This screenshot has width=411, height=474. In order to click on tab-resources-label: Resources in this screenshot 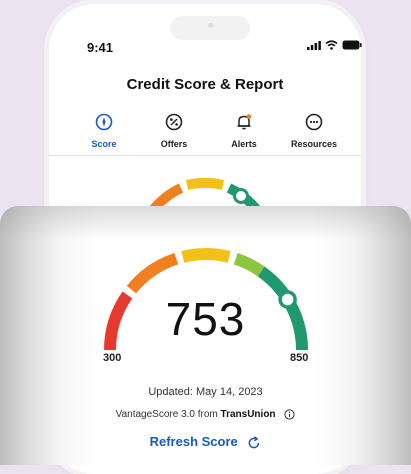, I will do `click(314, 144)`.